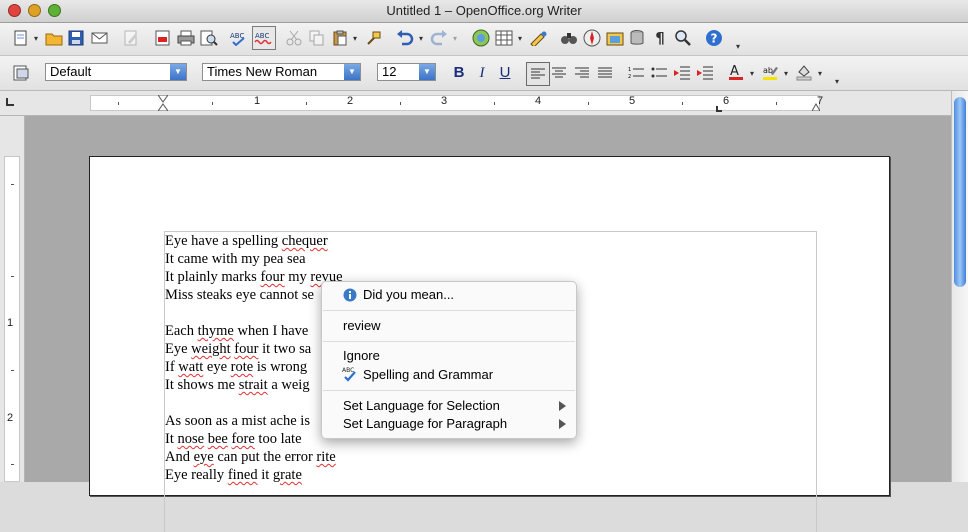 This screenshot has height=532, width=968. I want to click on table-icon, so click(504, 38).